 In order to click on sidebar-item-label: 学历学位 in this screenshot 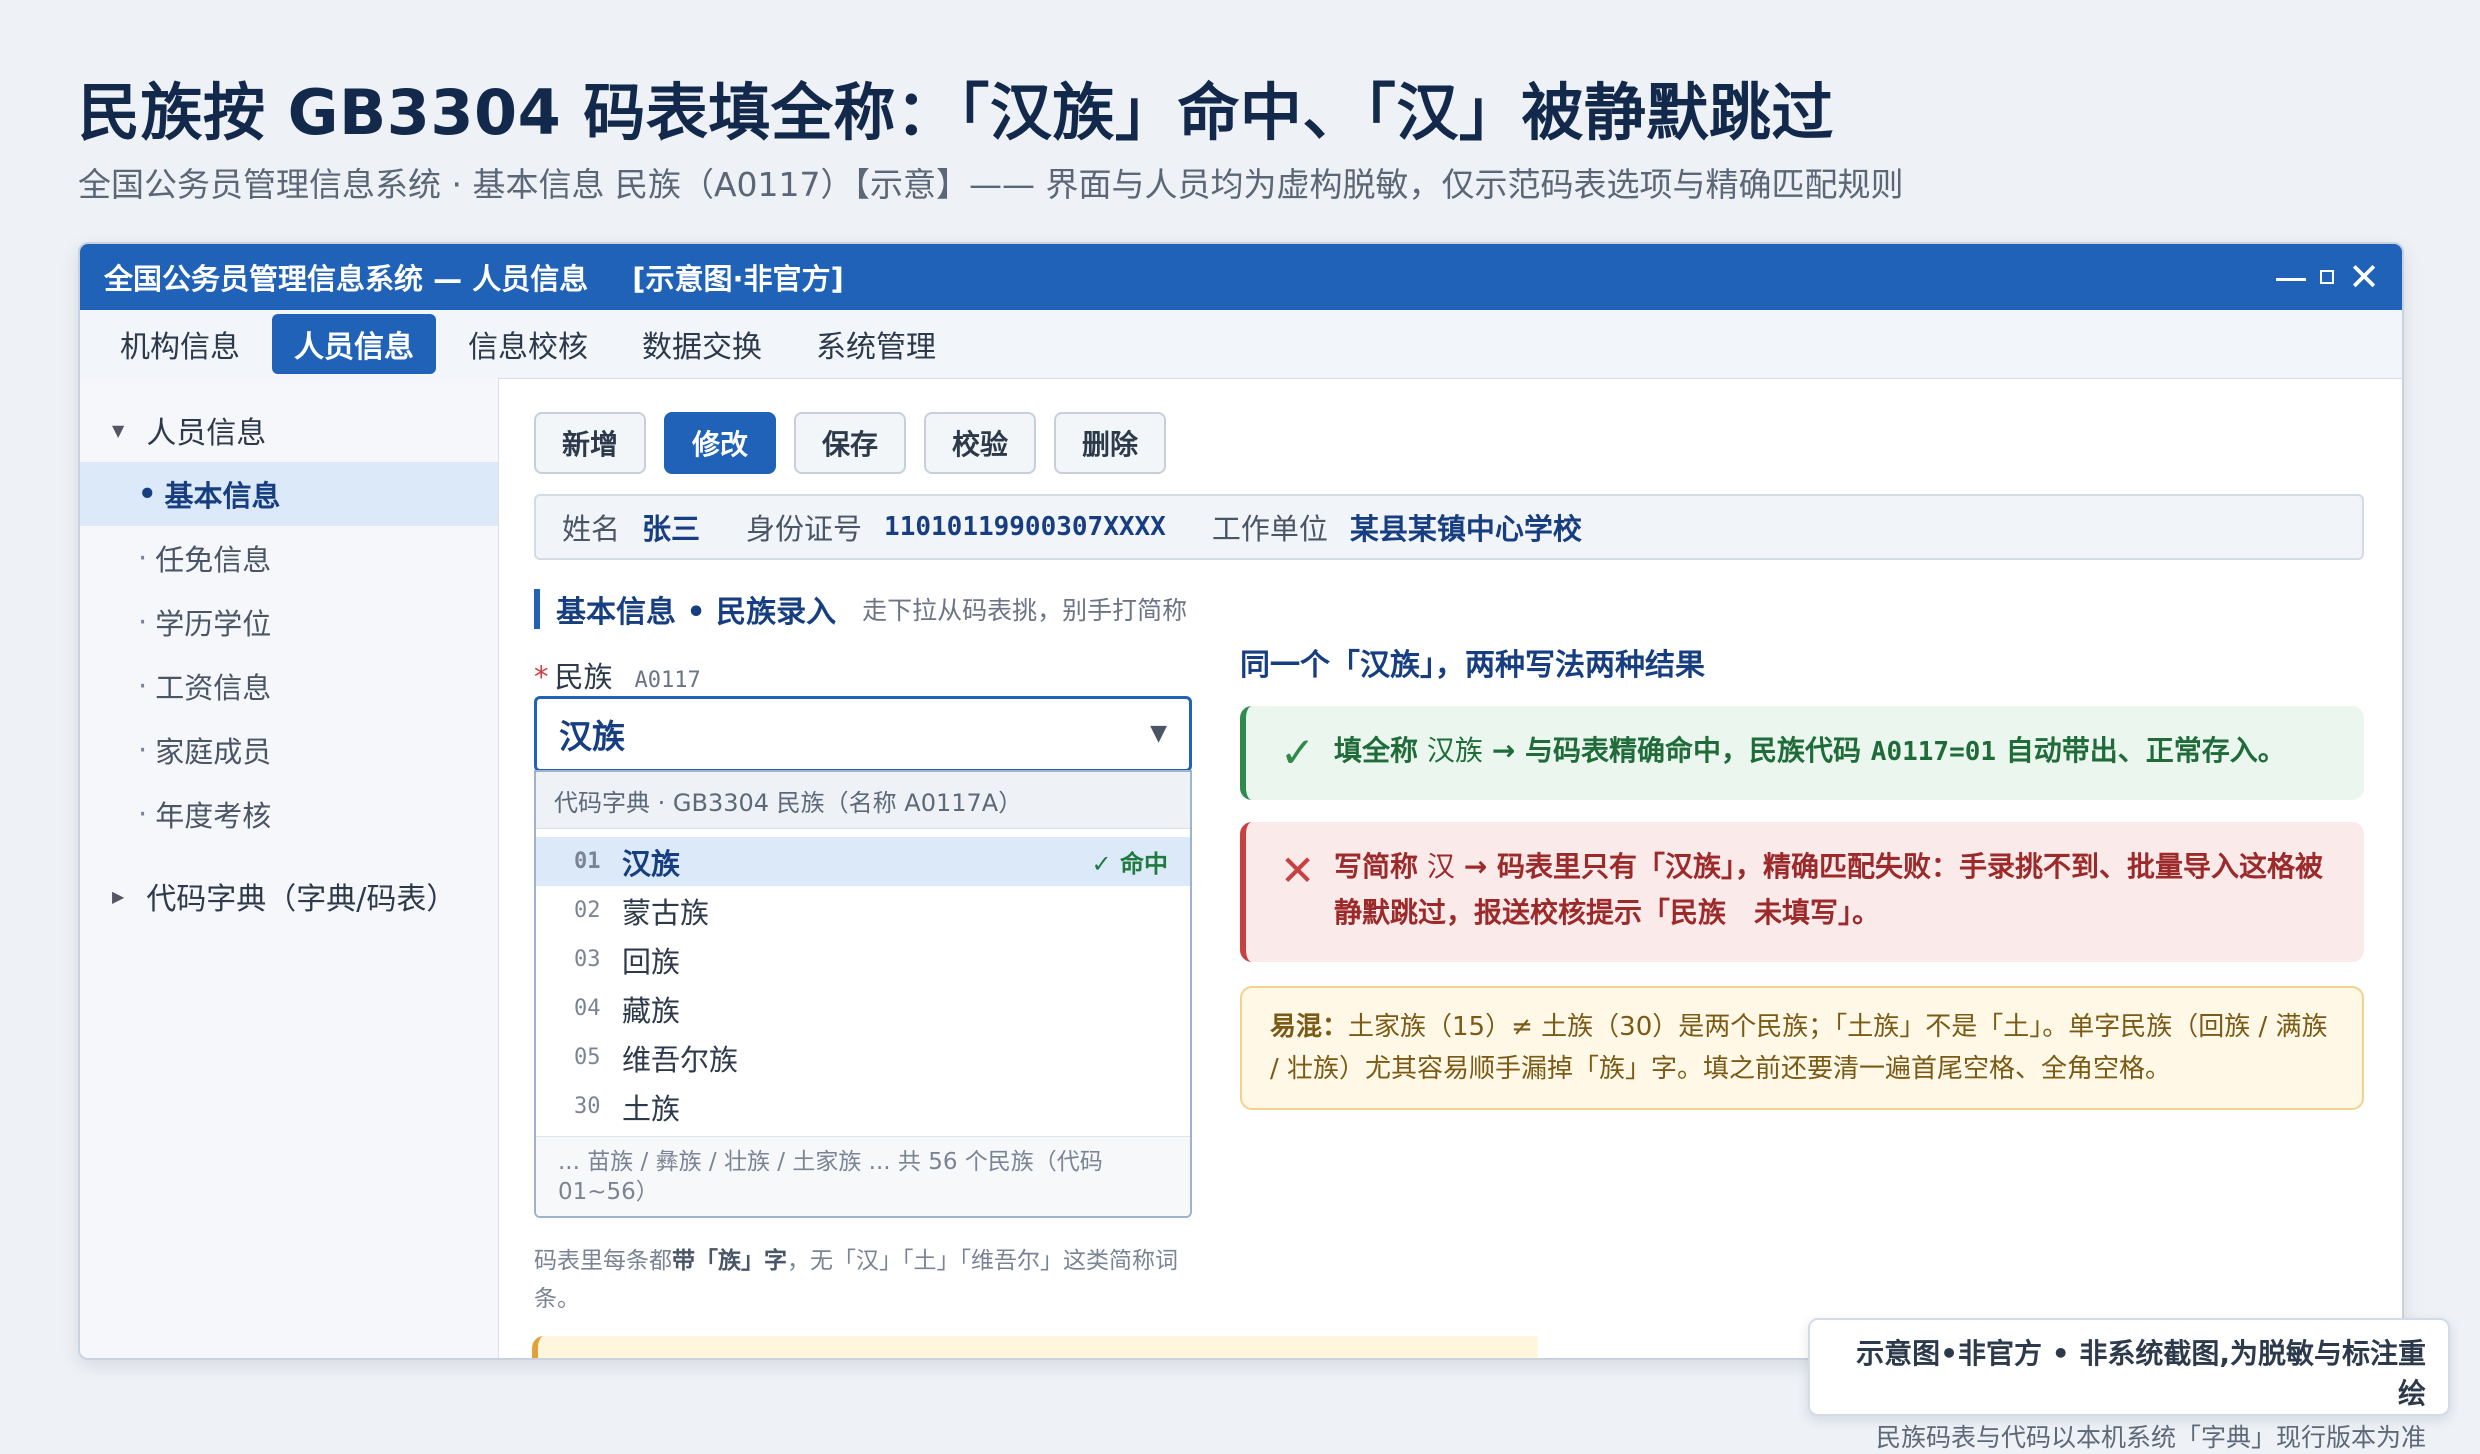, I will do `click(213, 624)`.